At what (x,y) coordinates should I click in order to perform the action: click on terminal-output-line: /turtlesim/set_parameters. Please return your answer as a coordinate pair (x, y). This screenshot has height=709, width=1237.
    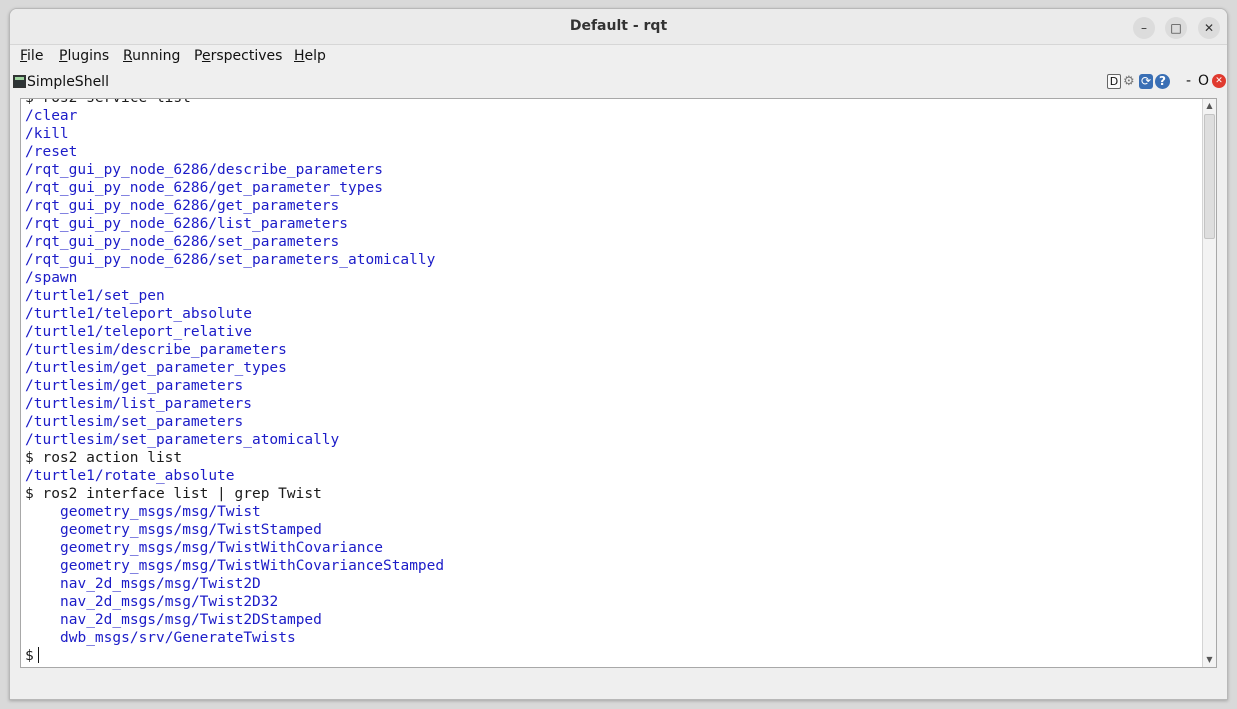
    Looking at the image, I should click on (134, 422).